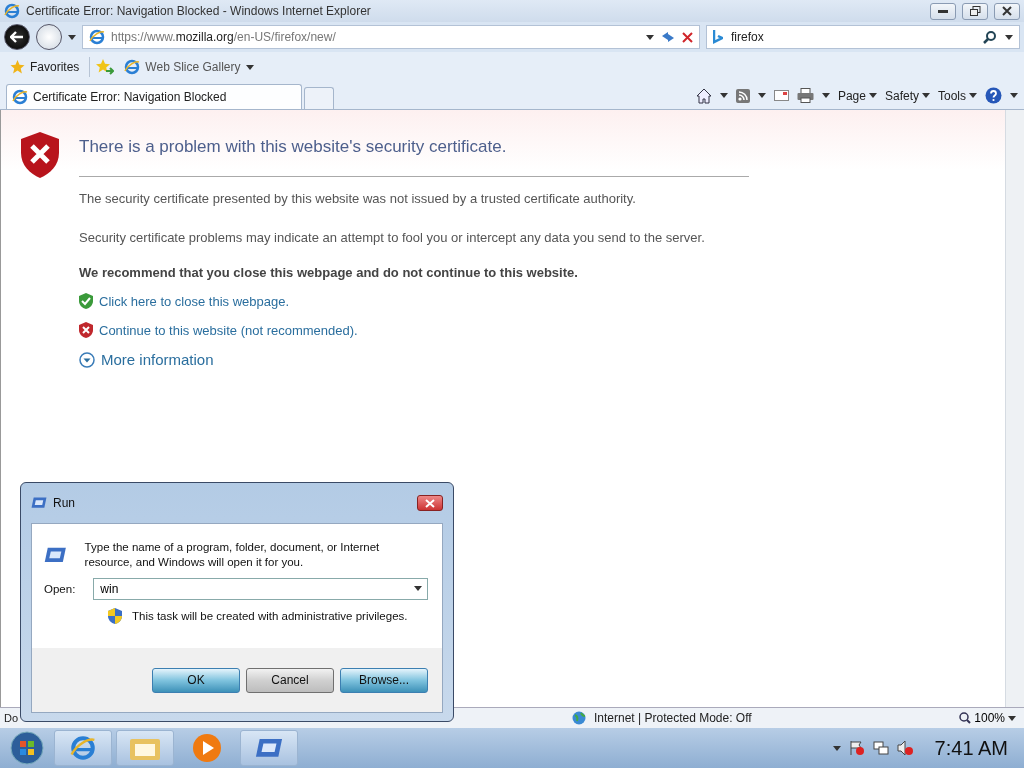 The width and height of the screenshot is (1024, 768). I want to click on dialog-title: Run, so click(64, 503).